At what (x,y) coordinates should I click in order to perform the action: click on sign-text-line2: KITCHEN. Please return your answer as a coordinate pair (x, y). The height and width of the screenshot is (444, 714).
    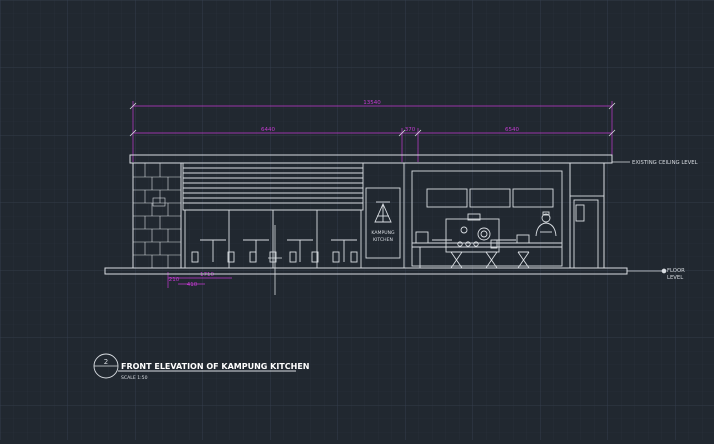
    Looking at the image, I should click on (383, 240).